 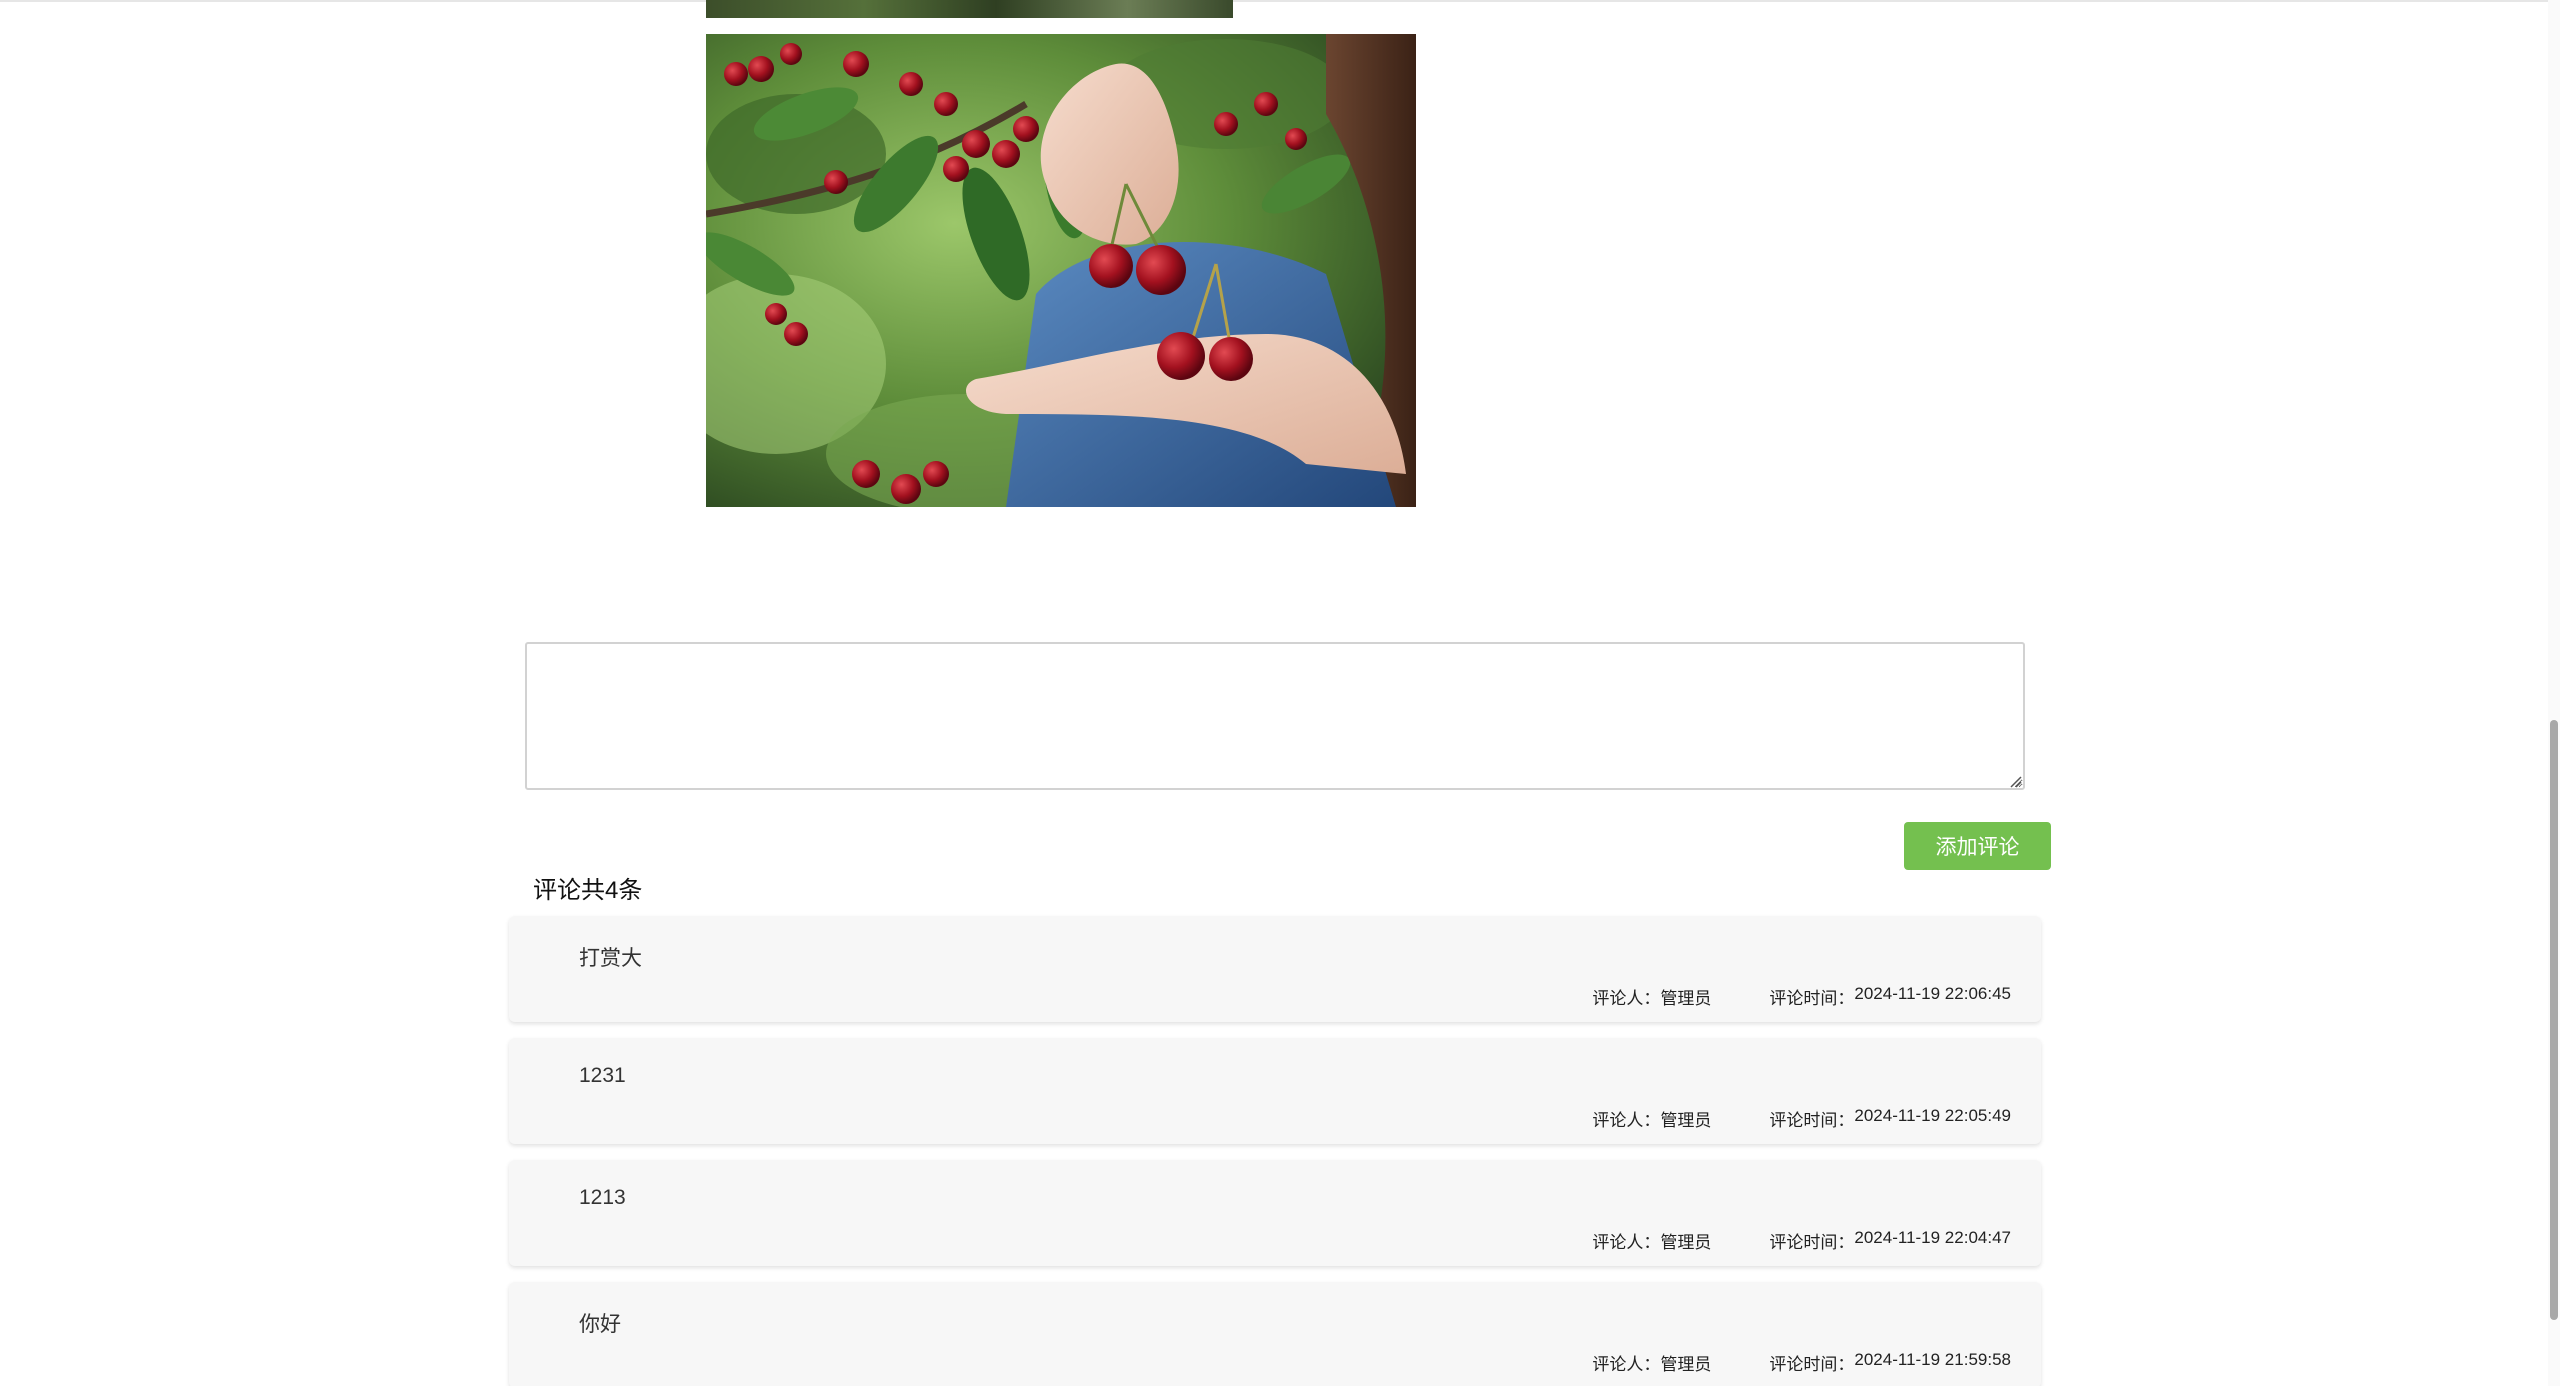 I want to click on comment-meta: 评论人： 管理员 评论时间： 2024-11-19 22:05:49, so click(x=1801, y=1118).